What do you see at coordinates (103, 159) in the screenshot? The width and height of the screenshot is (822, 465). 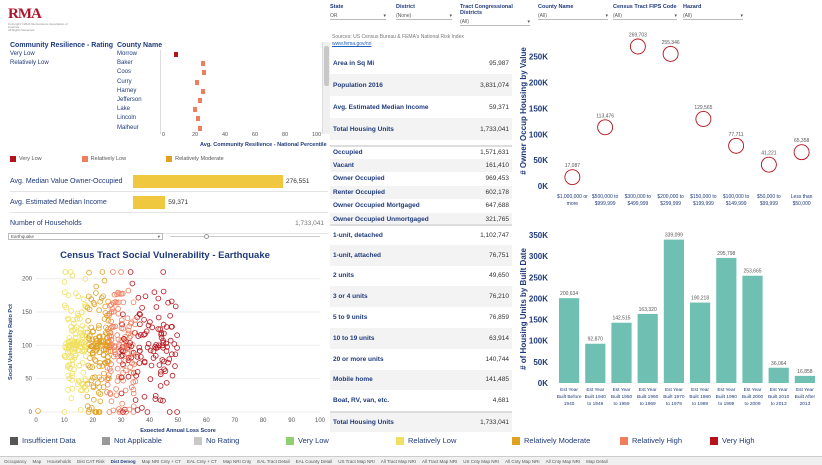 I see `legend-item: Relatively Low` at bounding box center [103, 159].